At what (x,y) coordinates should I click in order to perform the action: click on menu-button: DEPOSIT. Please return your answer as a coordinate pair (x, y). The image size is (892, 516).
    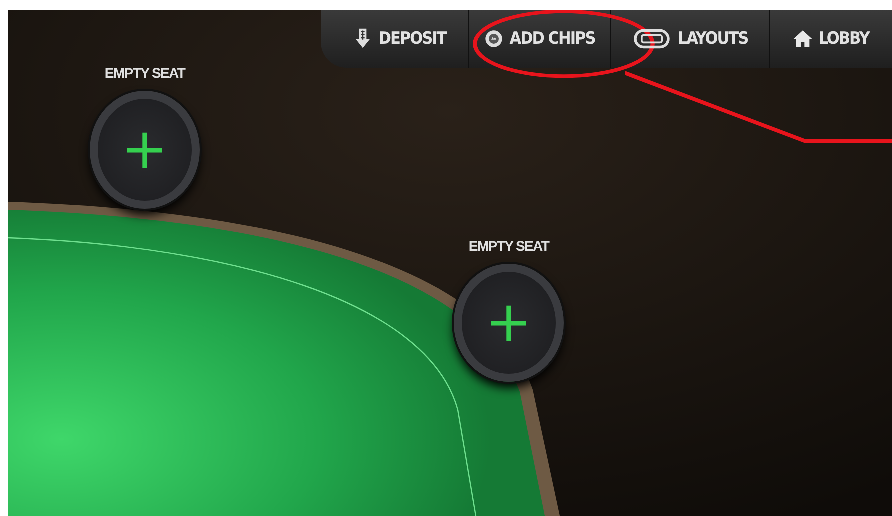
    Looking at the image, I should click on (399, 39).